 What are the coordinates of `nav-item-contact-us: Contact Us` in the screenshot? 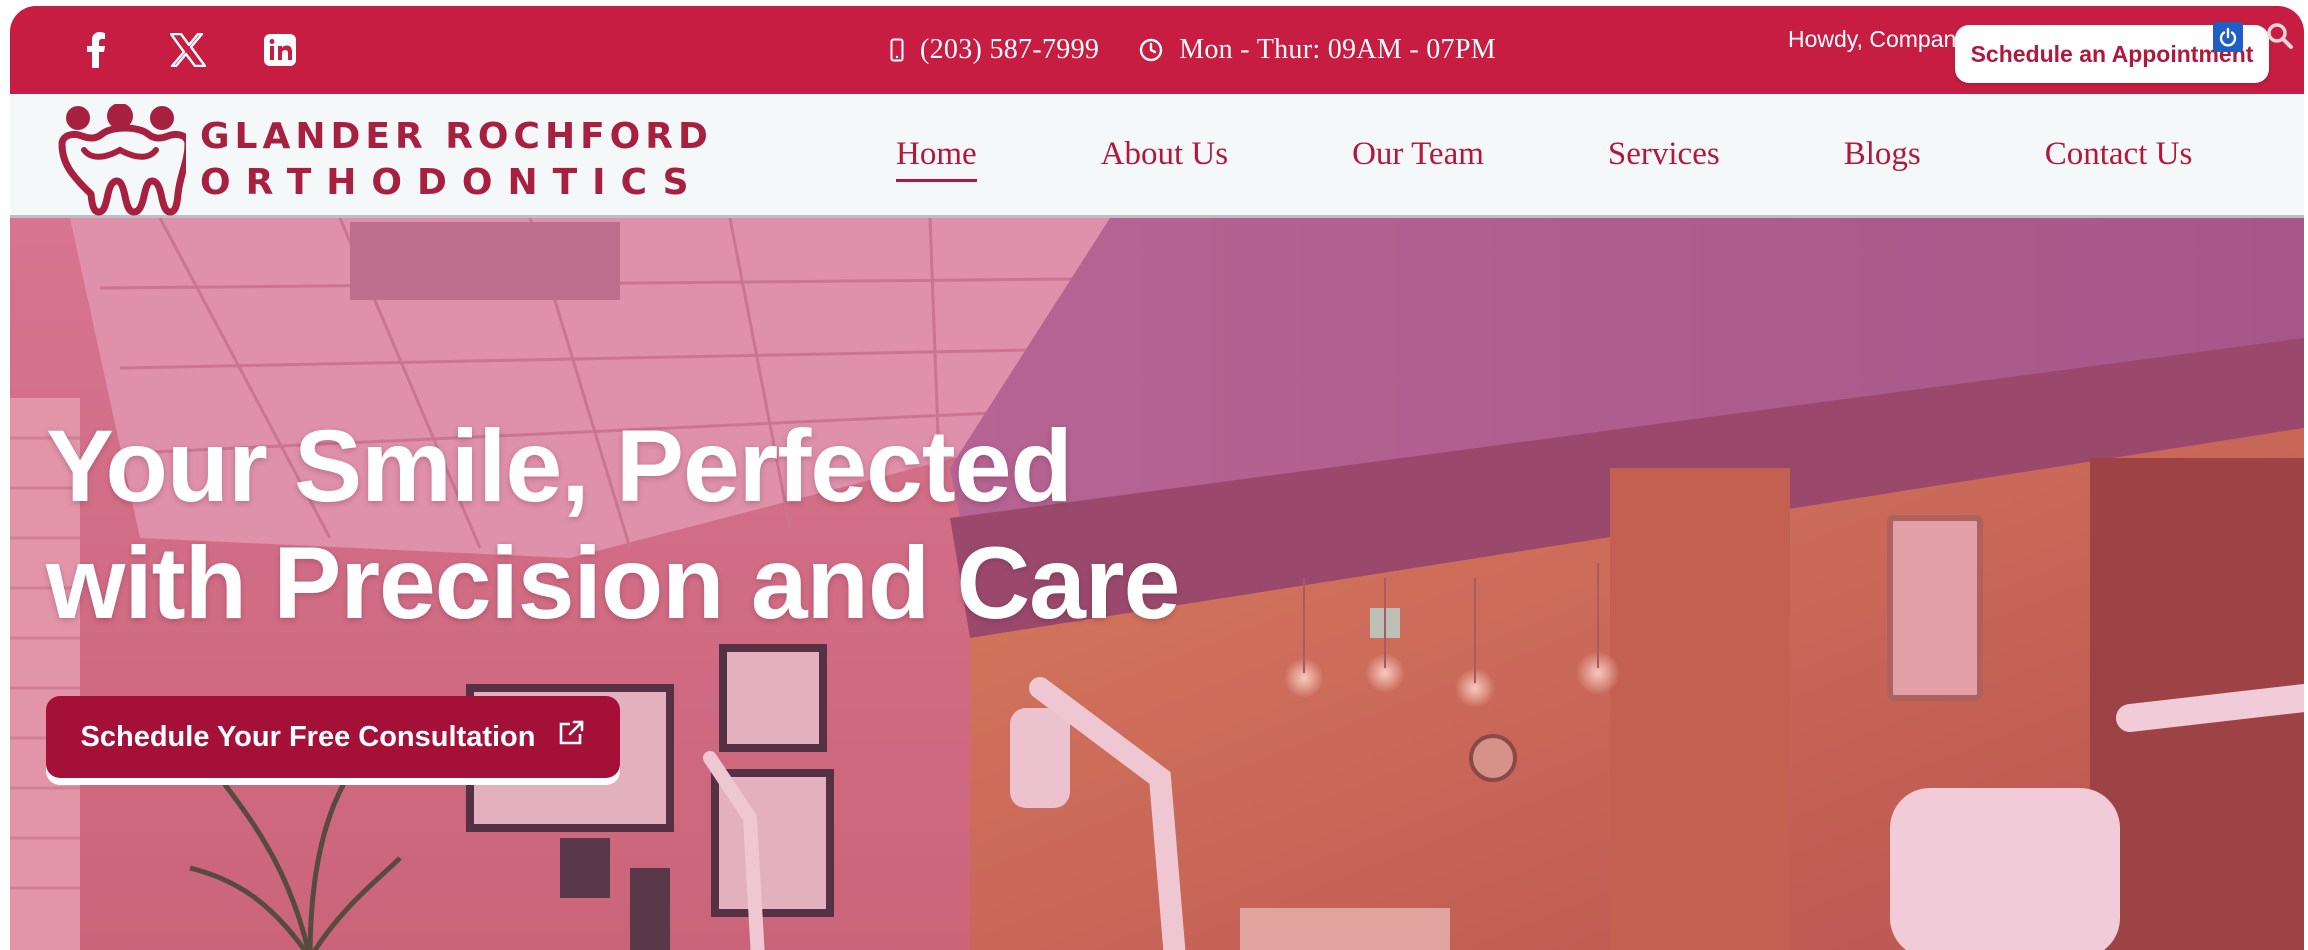 It's located at (2119, 154).